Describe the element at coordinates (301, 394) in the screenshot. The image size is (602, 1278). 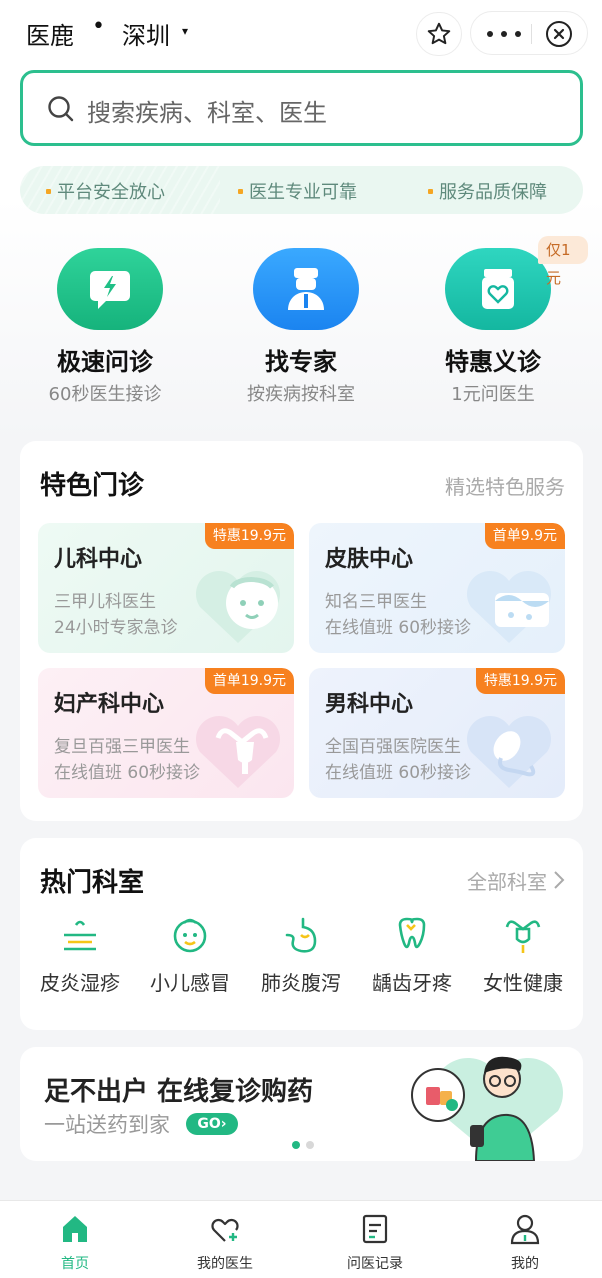
I see `quick-entry-subtitle: 按疾病按科室` at that location.